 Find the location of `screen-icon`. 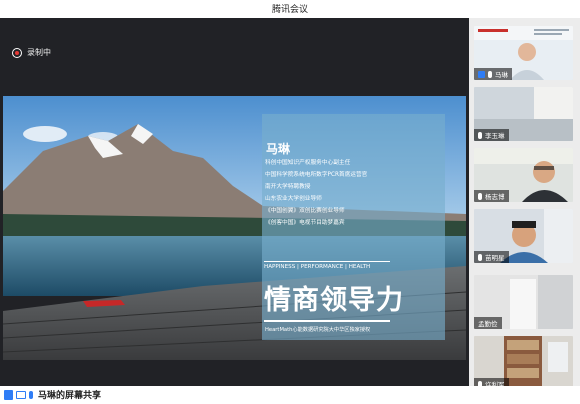

screen-icon is located at coordinates (21, 394).